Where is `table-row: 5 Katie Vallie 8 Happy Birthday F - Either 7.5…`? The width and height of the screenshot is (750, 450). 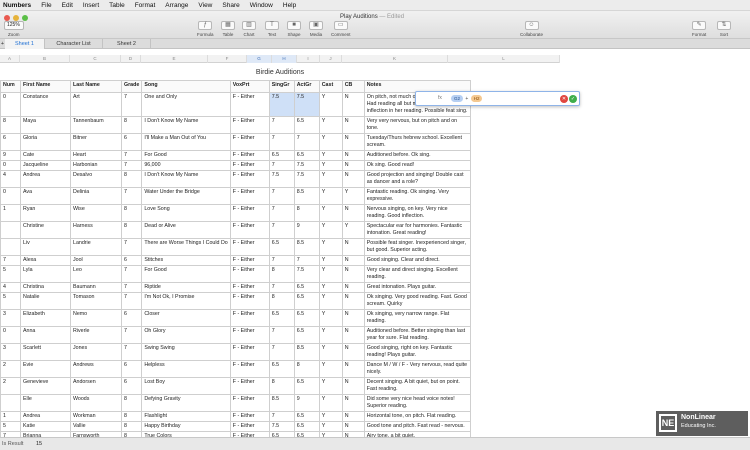
table-row: 5 Katie Vallie 8 Happy Birthday F - Either 7.5… is located at coordinates (235, 426).